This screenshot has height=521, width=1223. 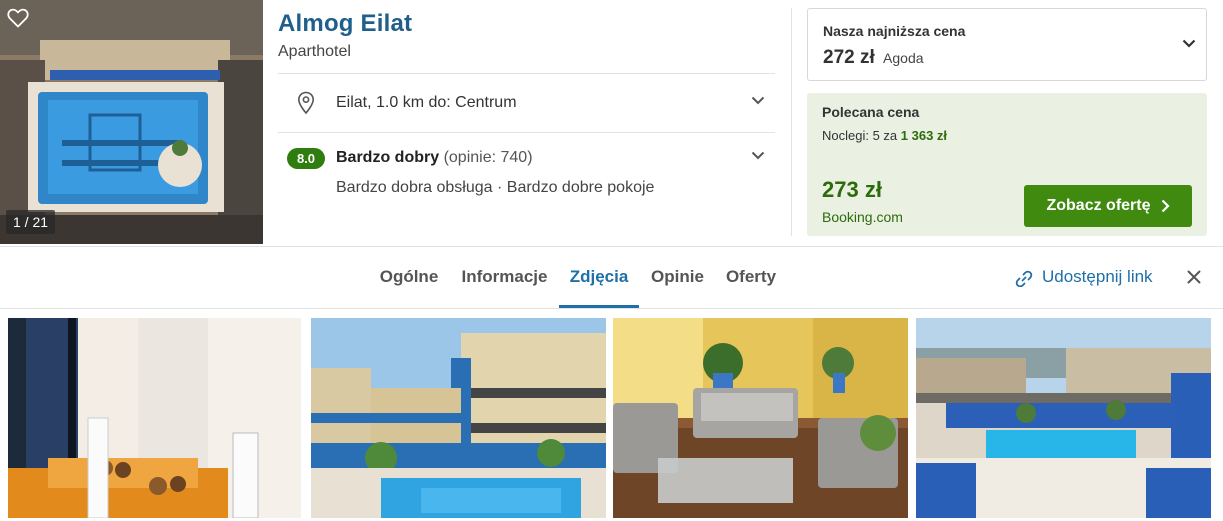 I want to click on recommended-price: 273 zł, so click(x=852, y=189).